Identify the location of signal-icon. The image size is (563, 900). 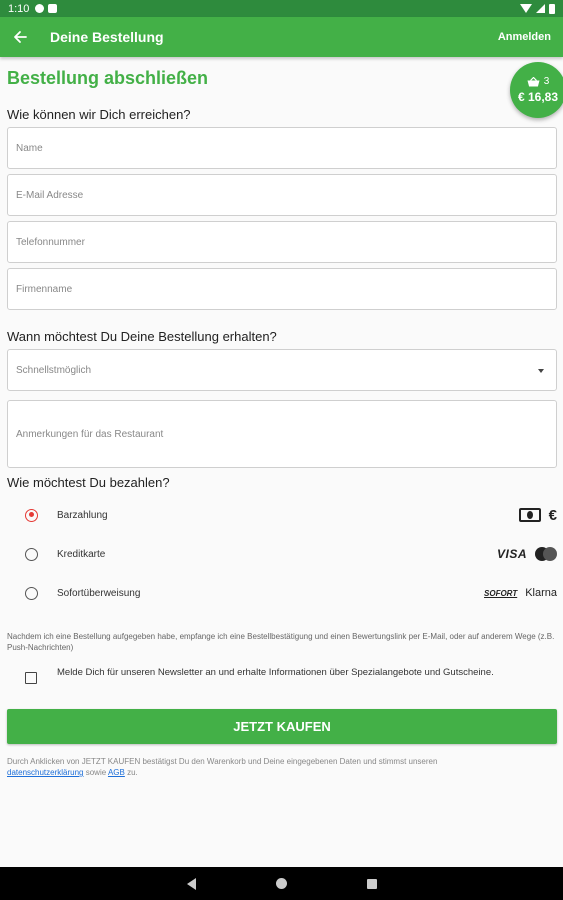
(540, 8).